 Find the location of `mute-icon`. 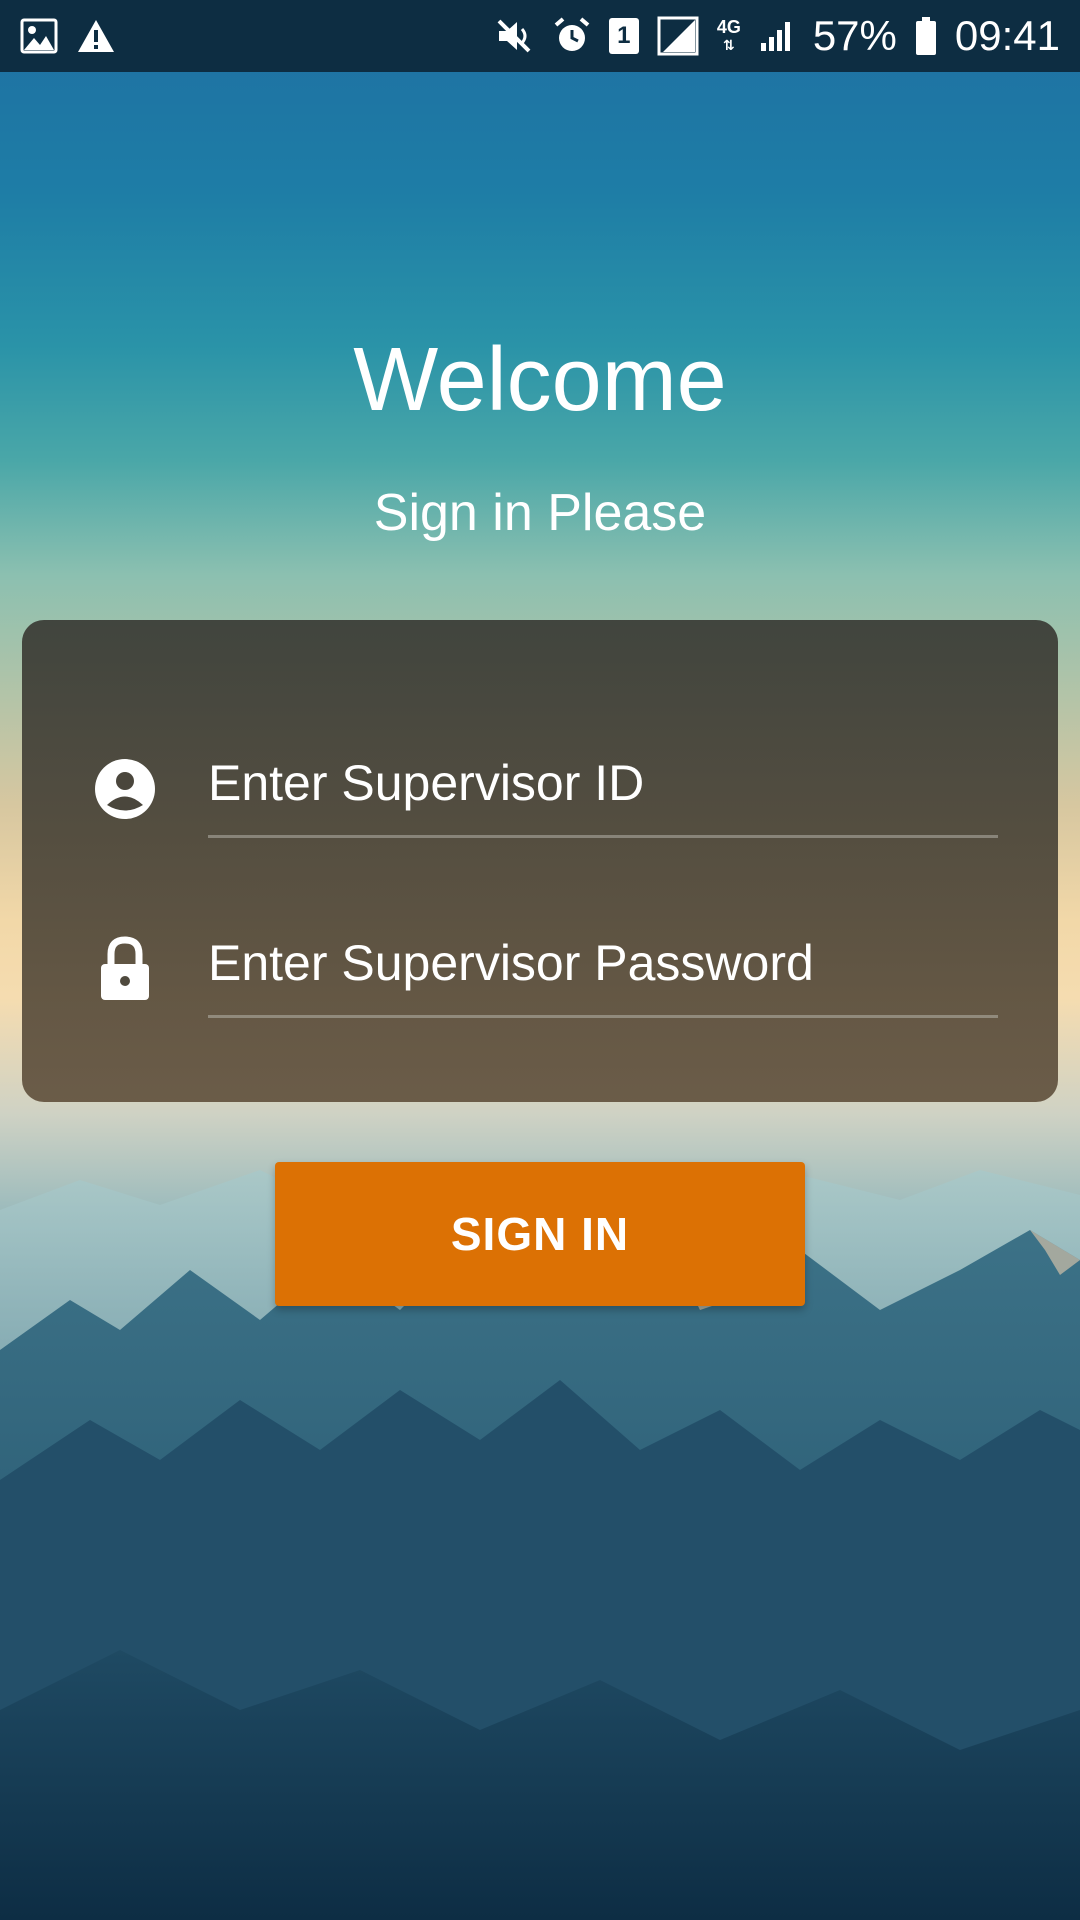

mute-icon is located at coordinates (515, 36).